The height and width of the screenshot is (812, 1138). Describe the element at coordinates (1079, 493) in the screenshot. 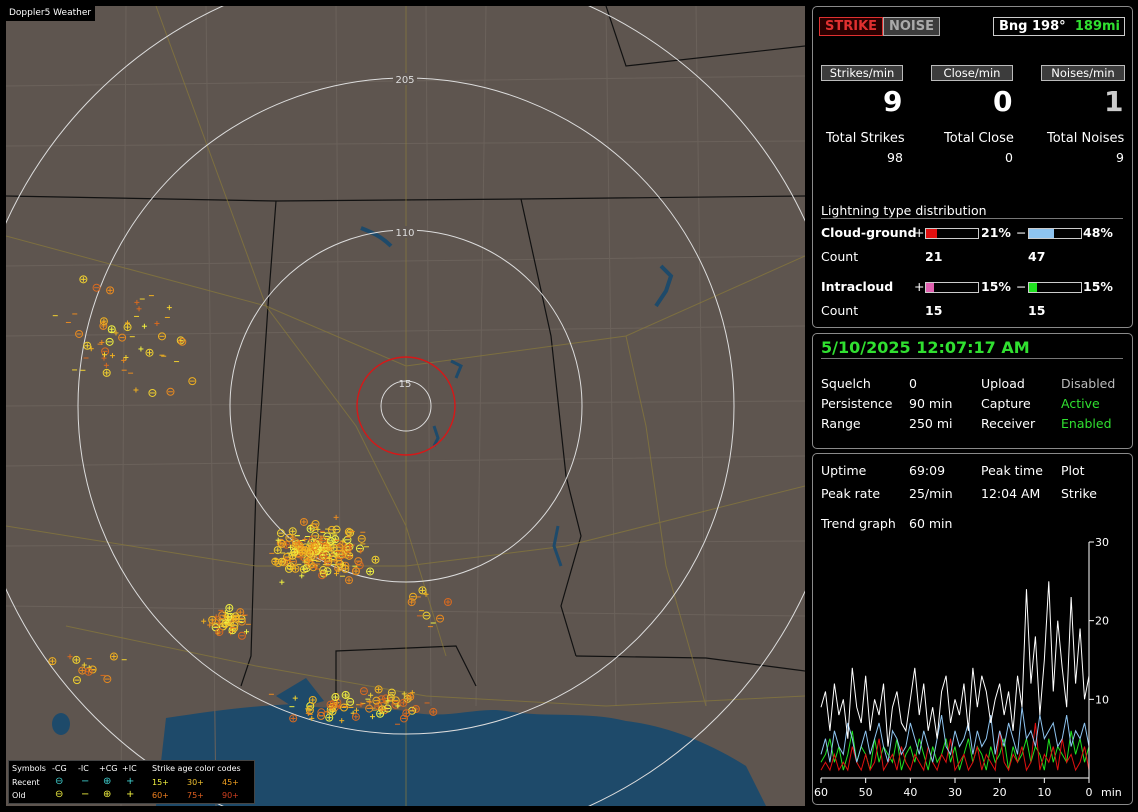

I see `plot-value: Strike` at that location.